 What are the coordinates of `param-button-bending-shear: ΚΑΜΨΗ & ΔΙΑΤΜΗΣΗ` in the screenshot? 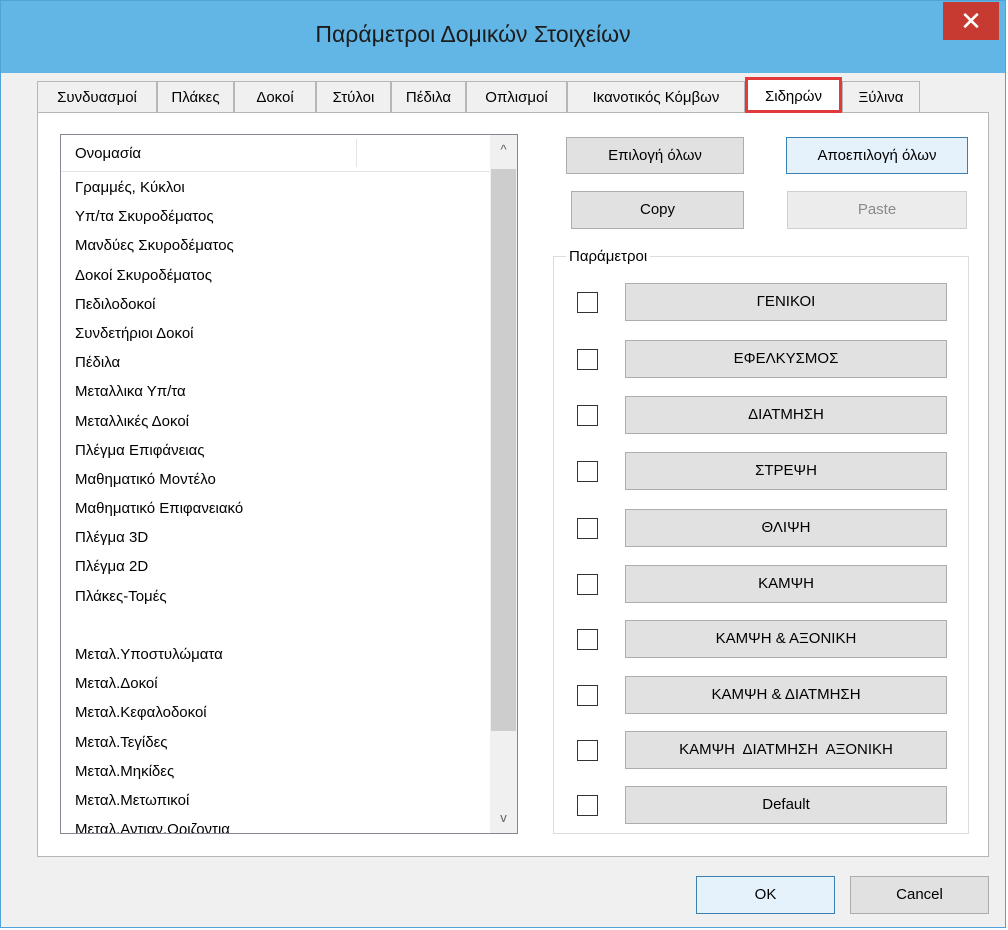 It's located at (786, 695).